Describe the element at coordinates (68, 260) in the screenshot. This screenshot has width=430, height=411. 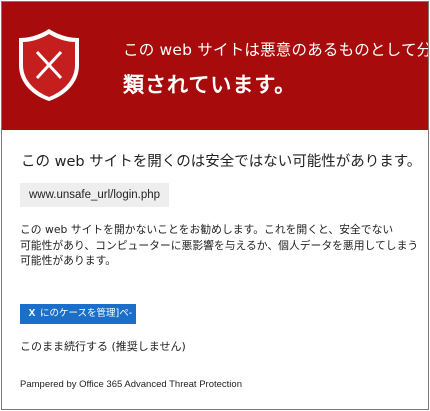
I see `description-line: 可能性があります。` at that location.